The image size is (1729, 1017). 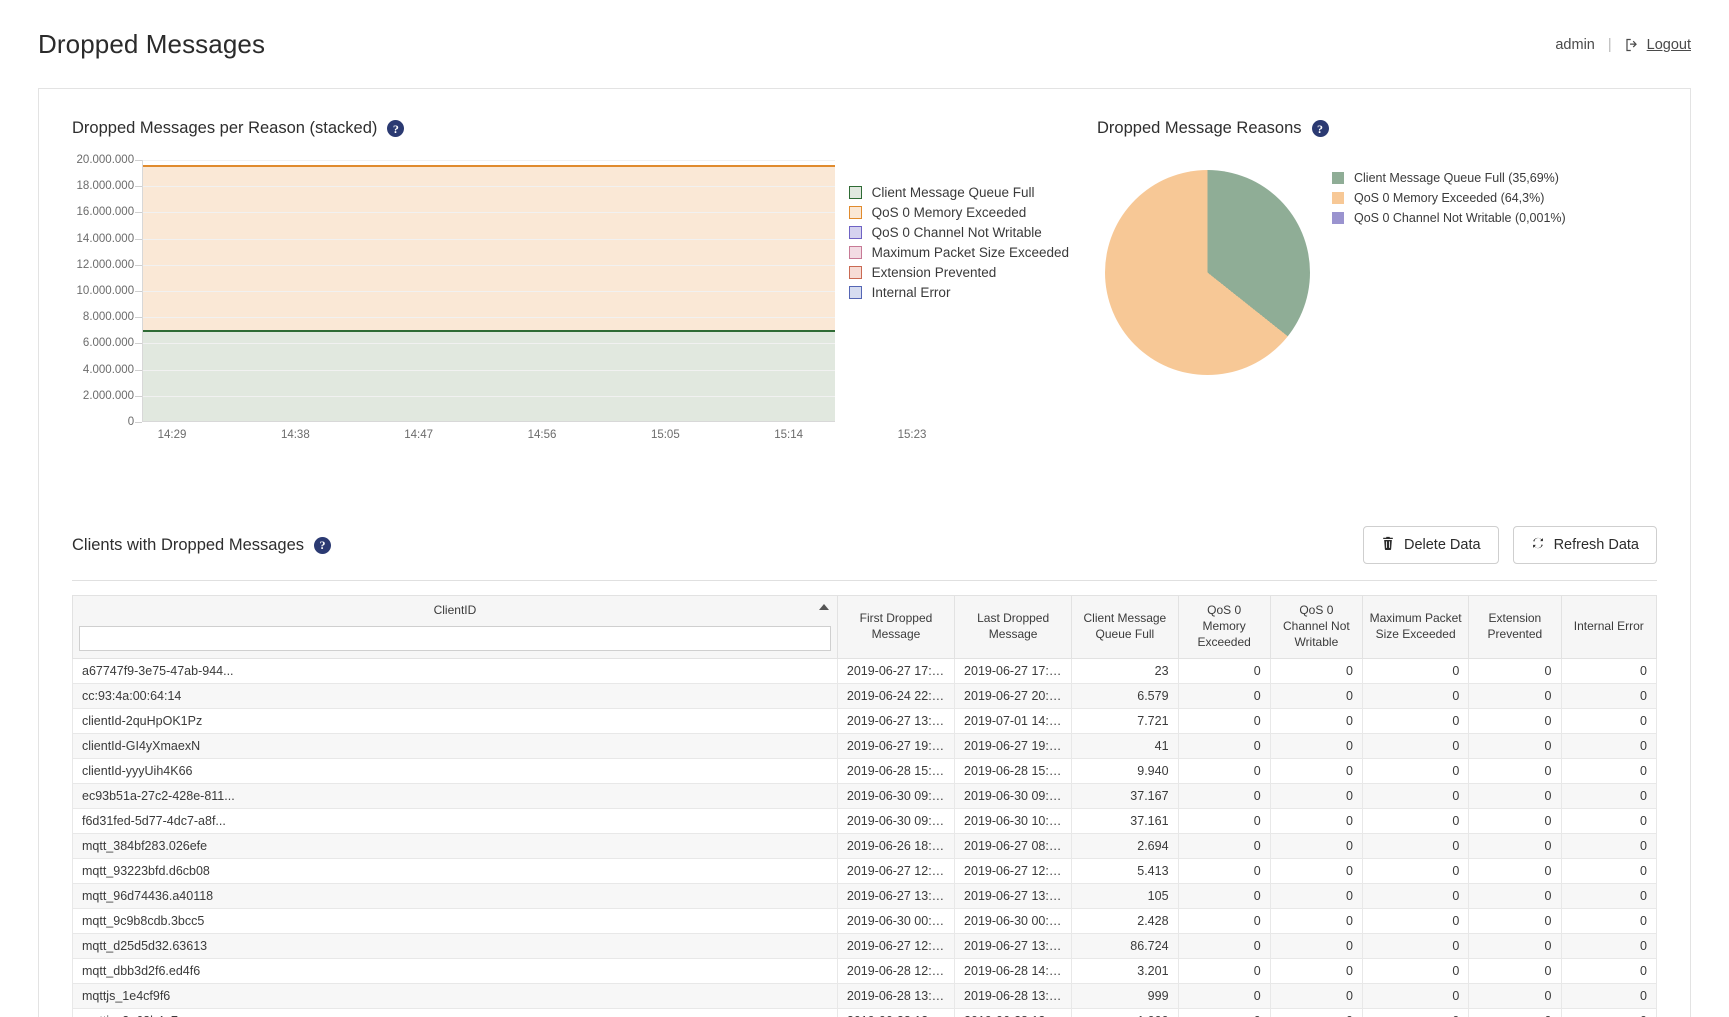 What do you see at coordinates (1125, 920) in the screenshot?
I see `cell-count: 2.428` at bounding box center [1125, 920].